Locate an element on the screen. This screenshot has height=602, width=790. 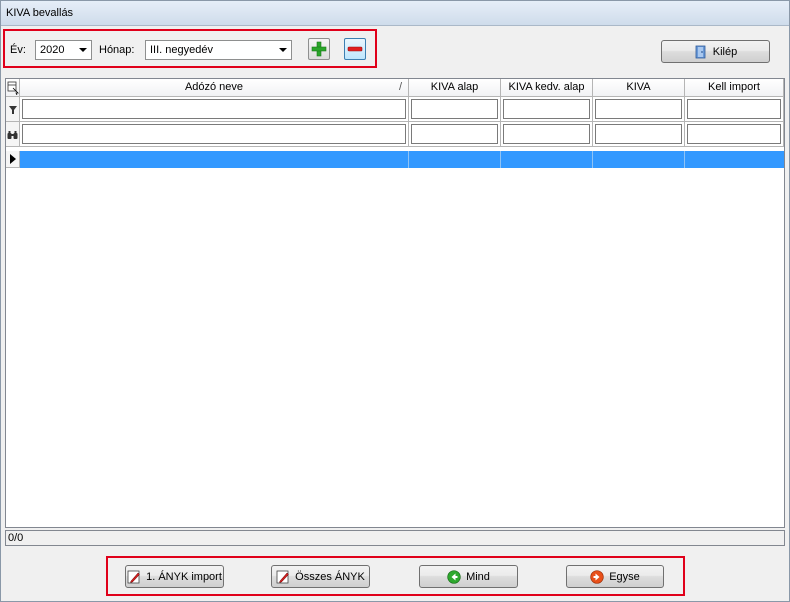
window-title: KIVA bevallás is located at coordinates (40, 13).